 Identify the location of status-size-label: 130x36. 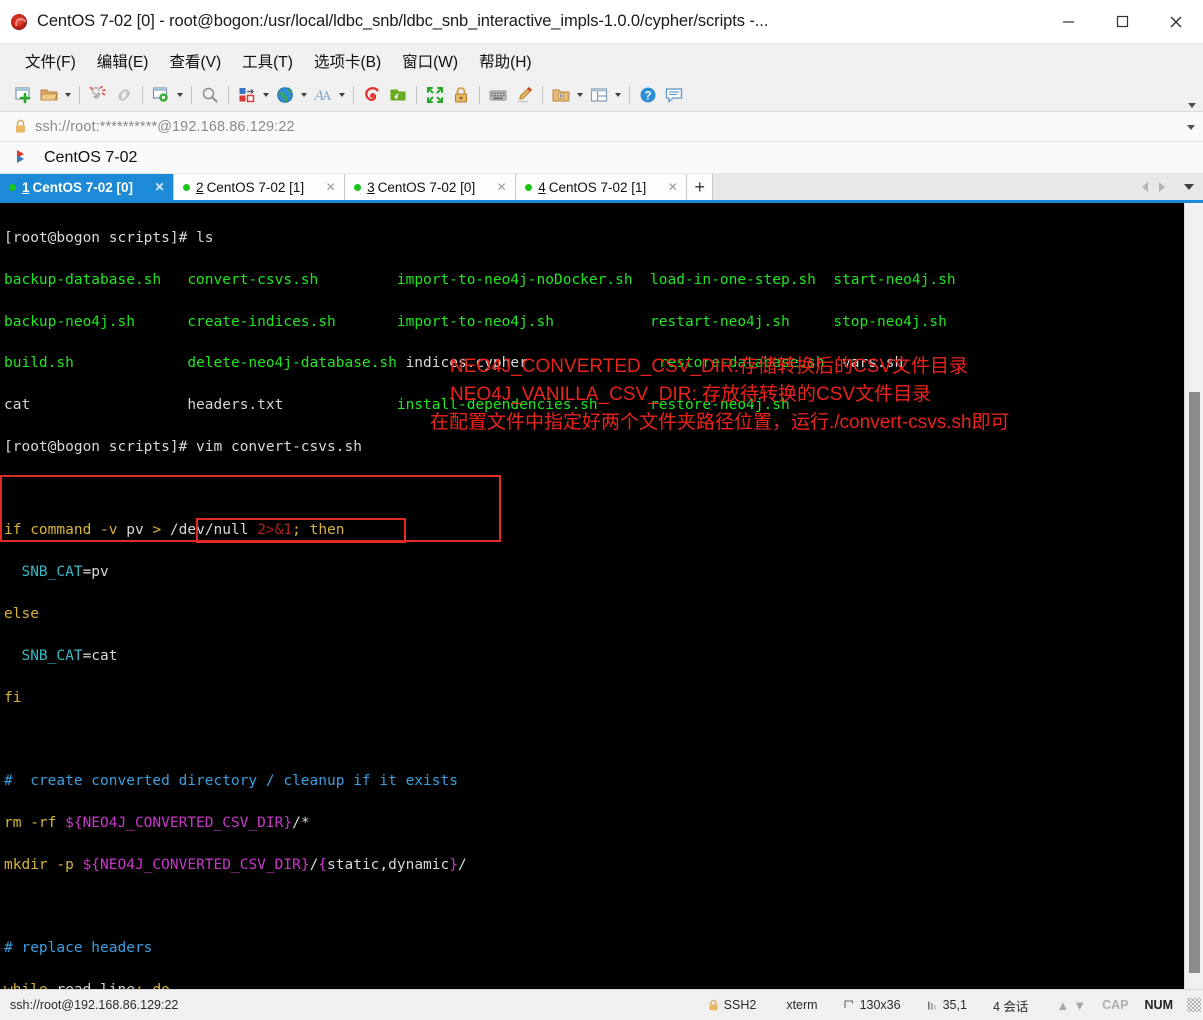
(880, 1005).